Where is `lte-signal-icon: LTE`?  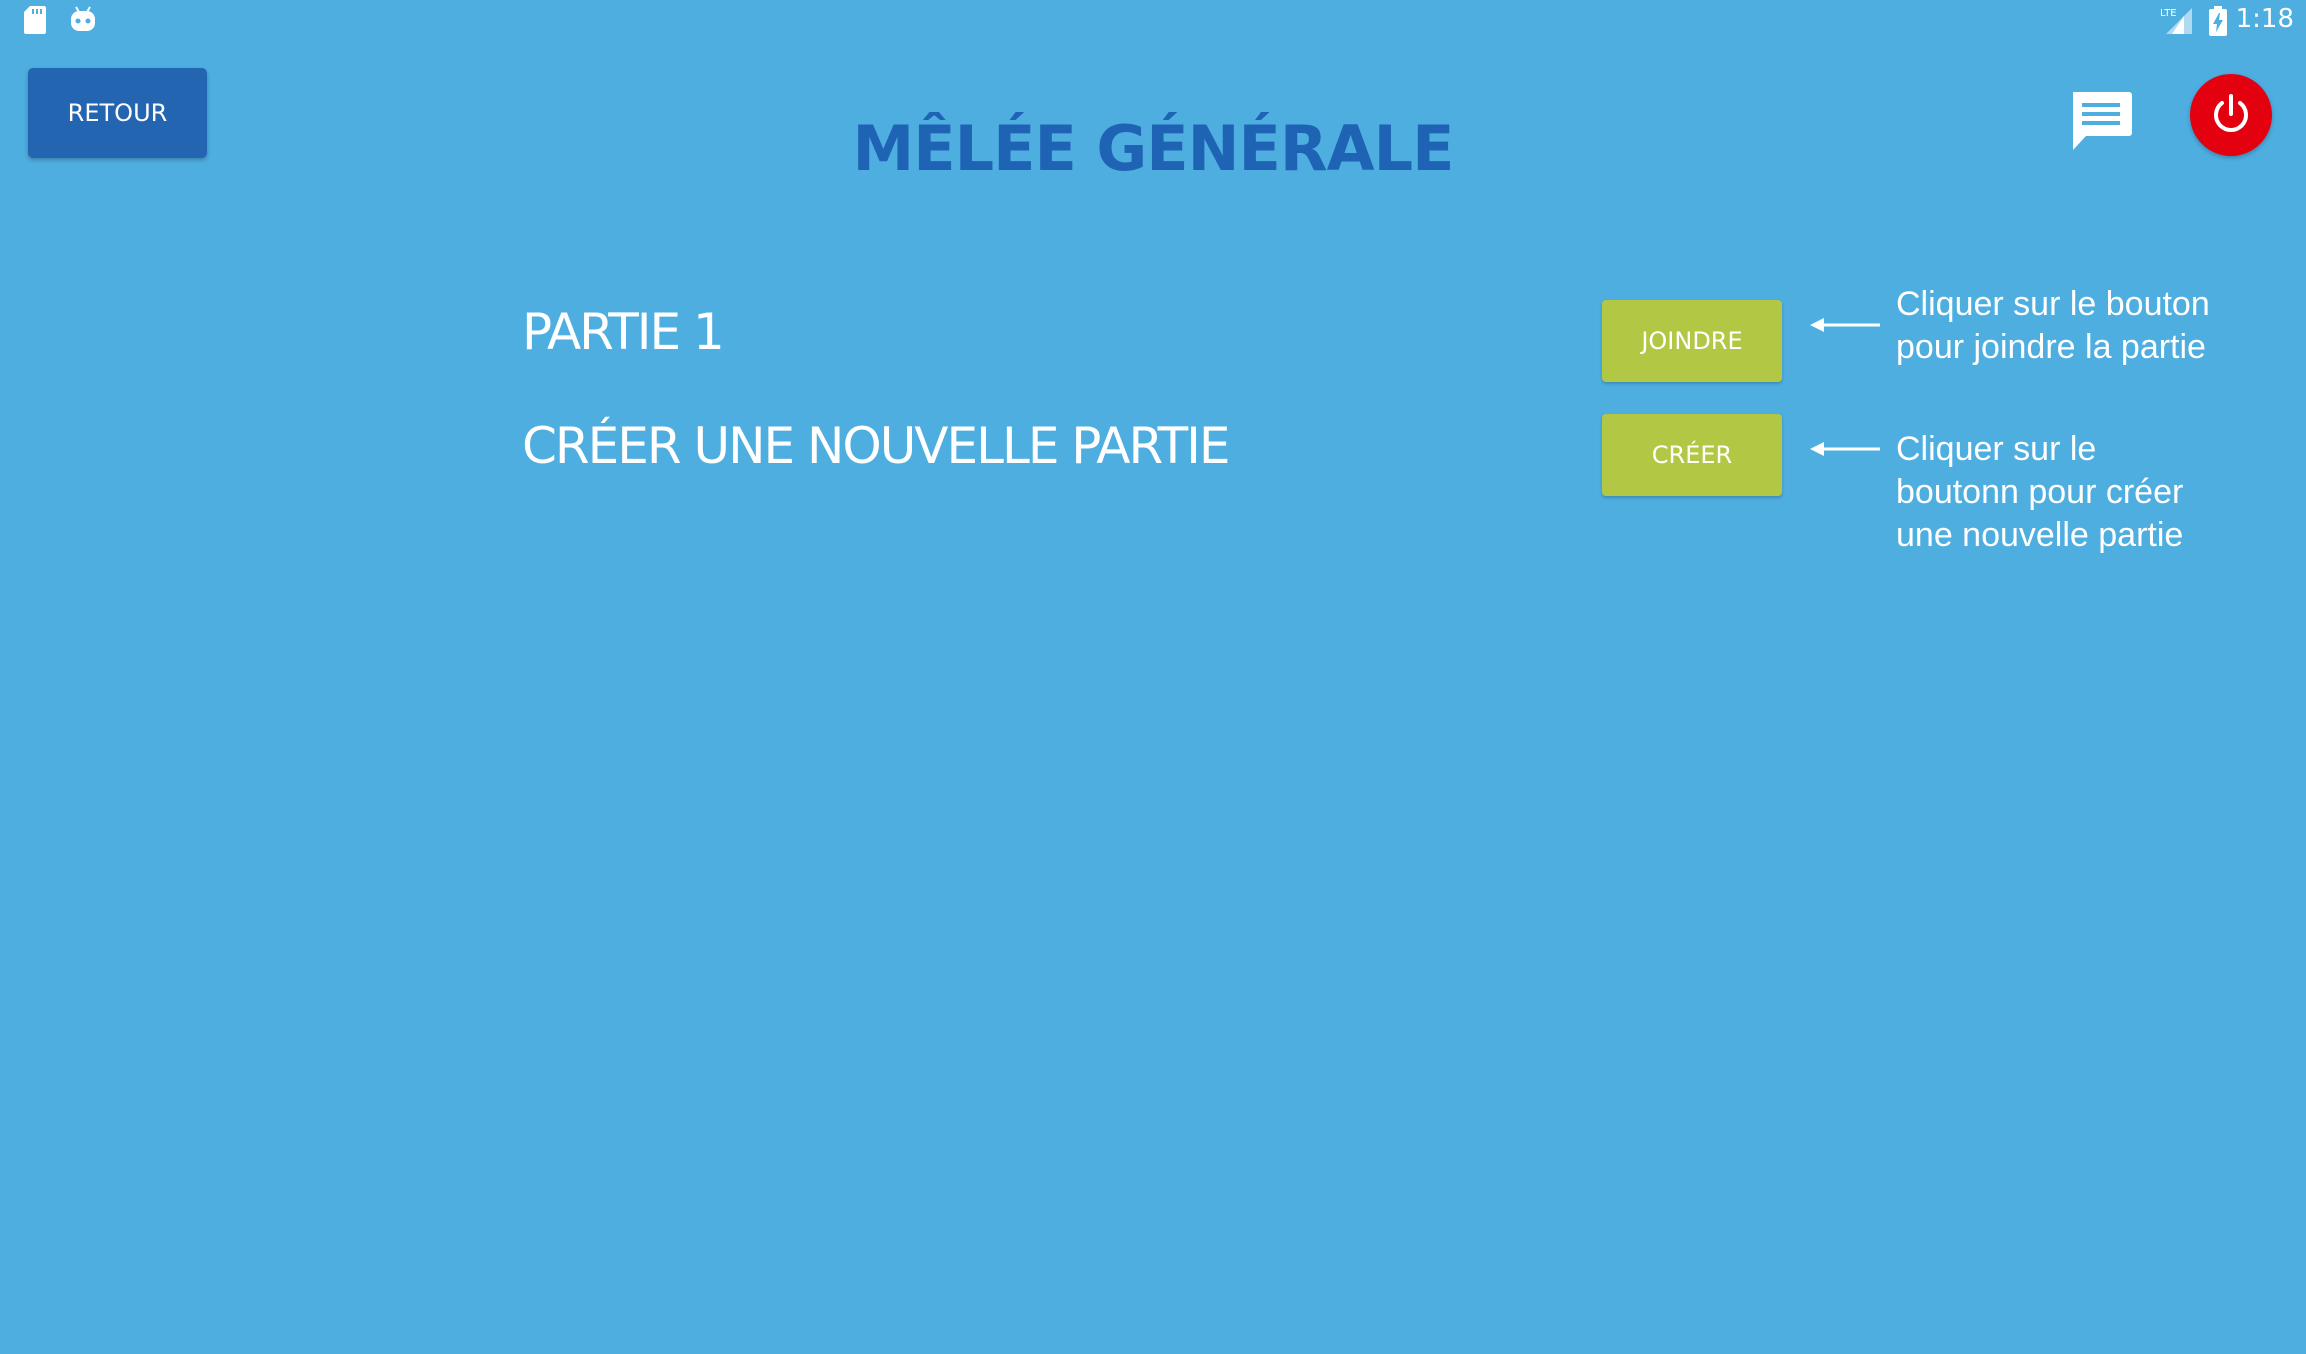 lte-signal-icon: LTE is located at coordinates (2176, 21).